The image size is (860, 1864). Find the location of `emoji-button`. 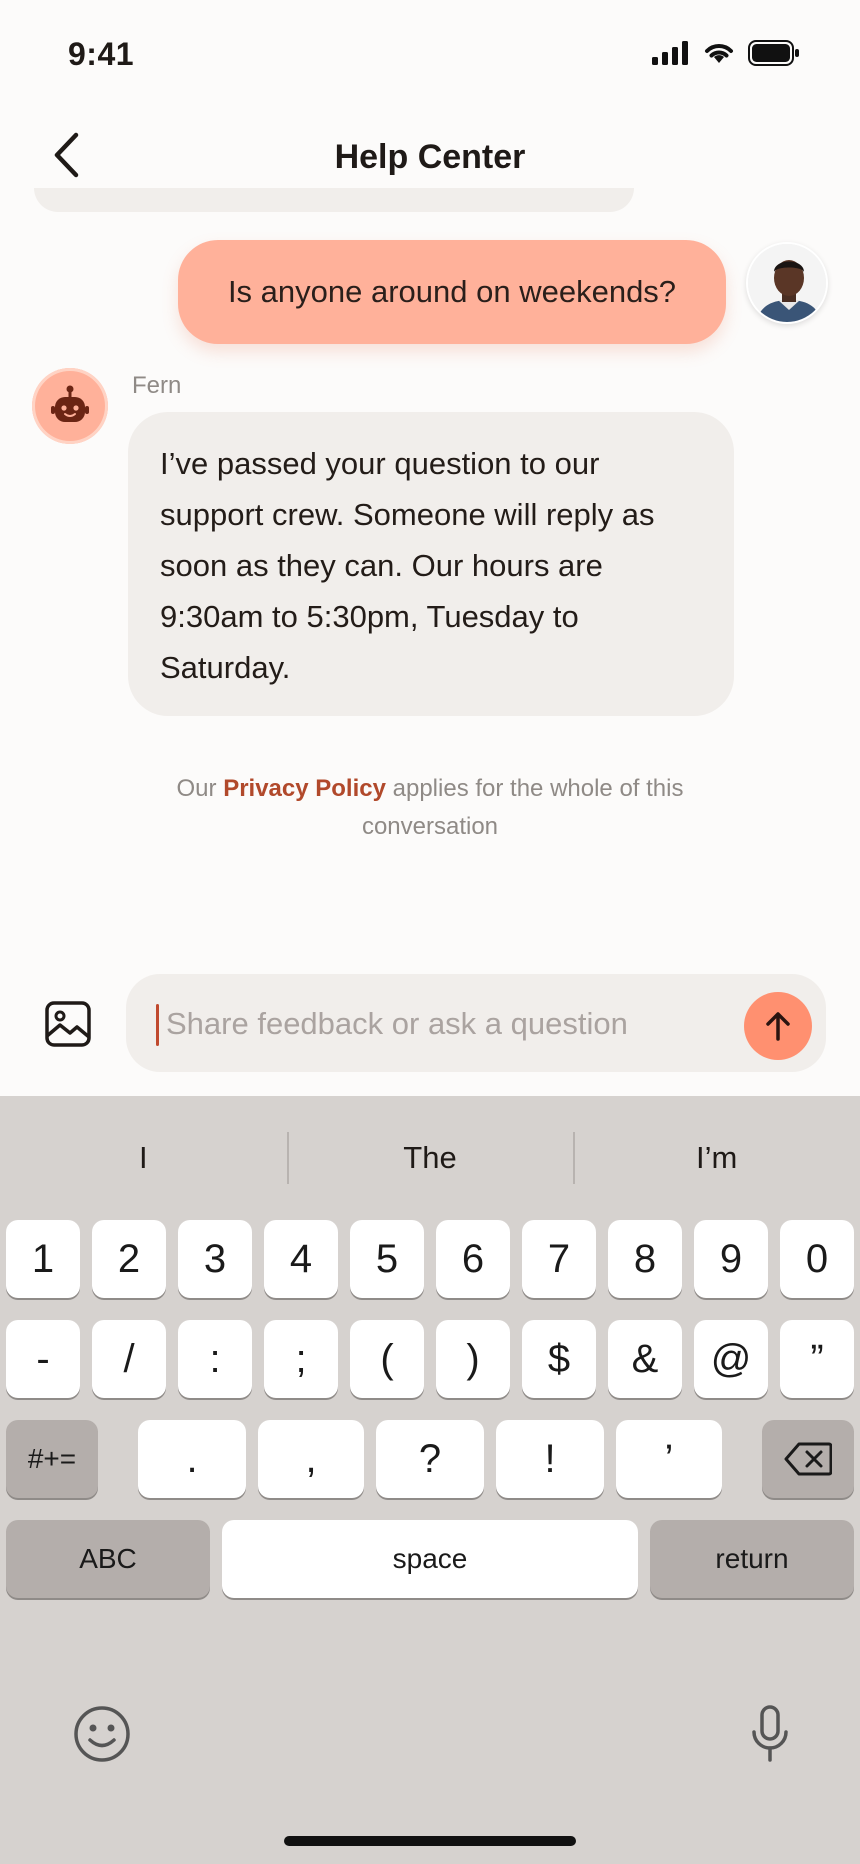

emoji-button is located at coordinates (102, 1734).